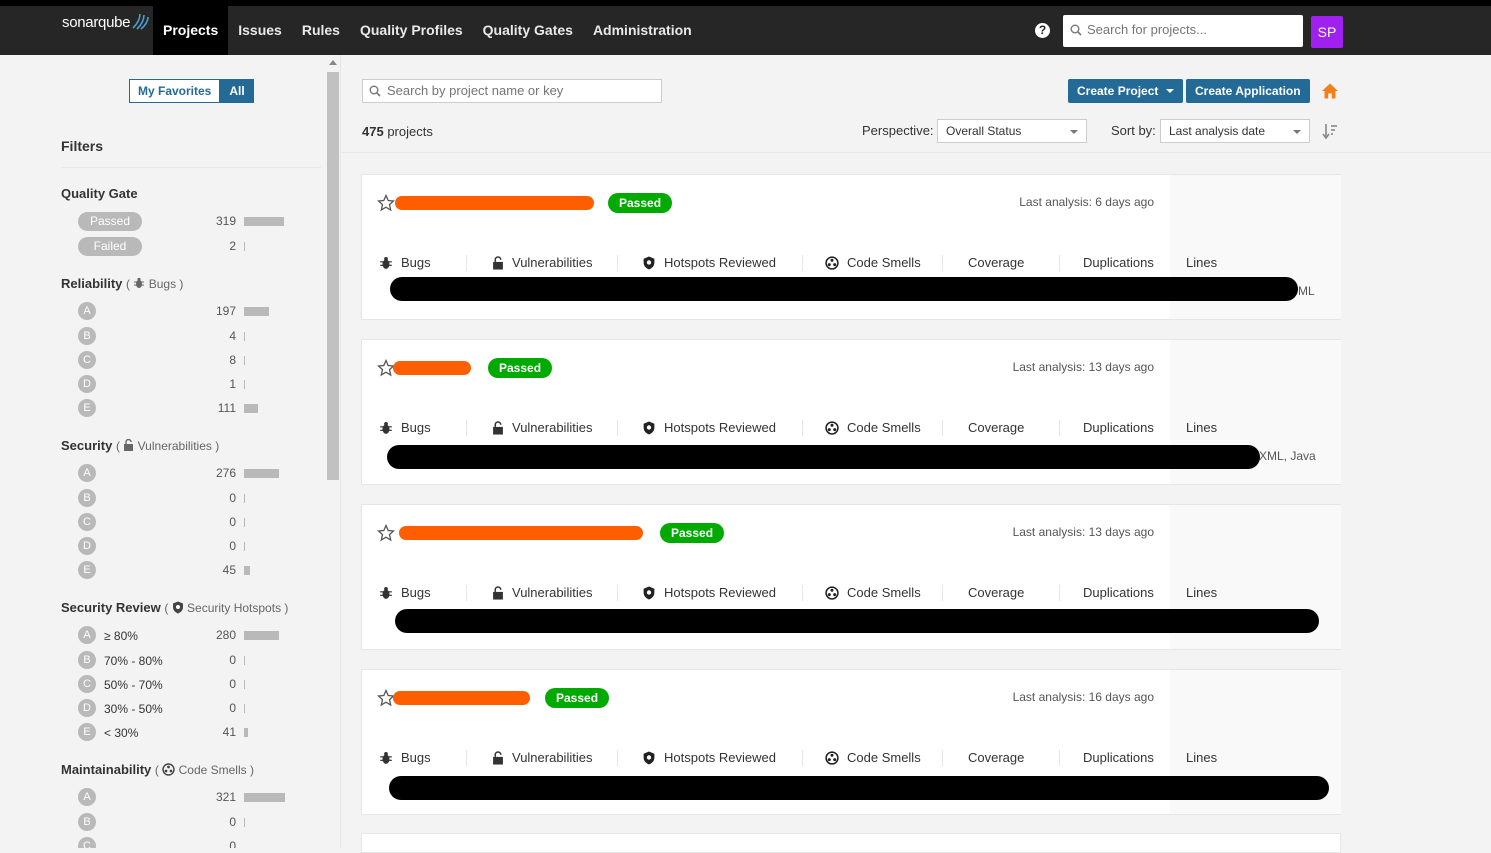 The image size is (1491, 853). What do you see at coordinates (87, 684) in the screenshot?
I see `security-review-rating-c-filter: C` at bounding box center [87, 684].